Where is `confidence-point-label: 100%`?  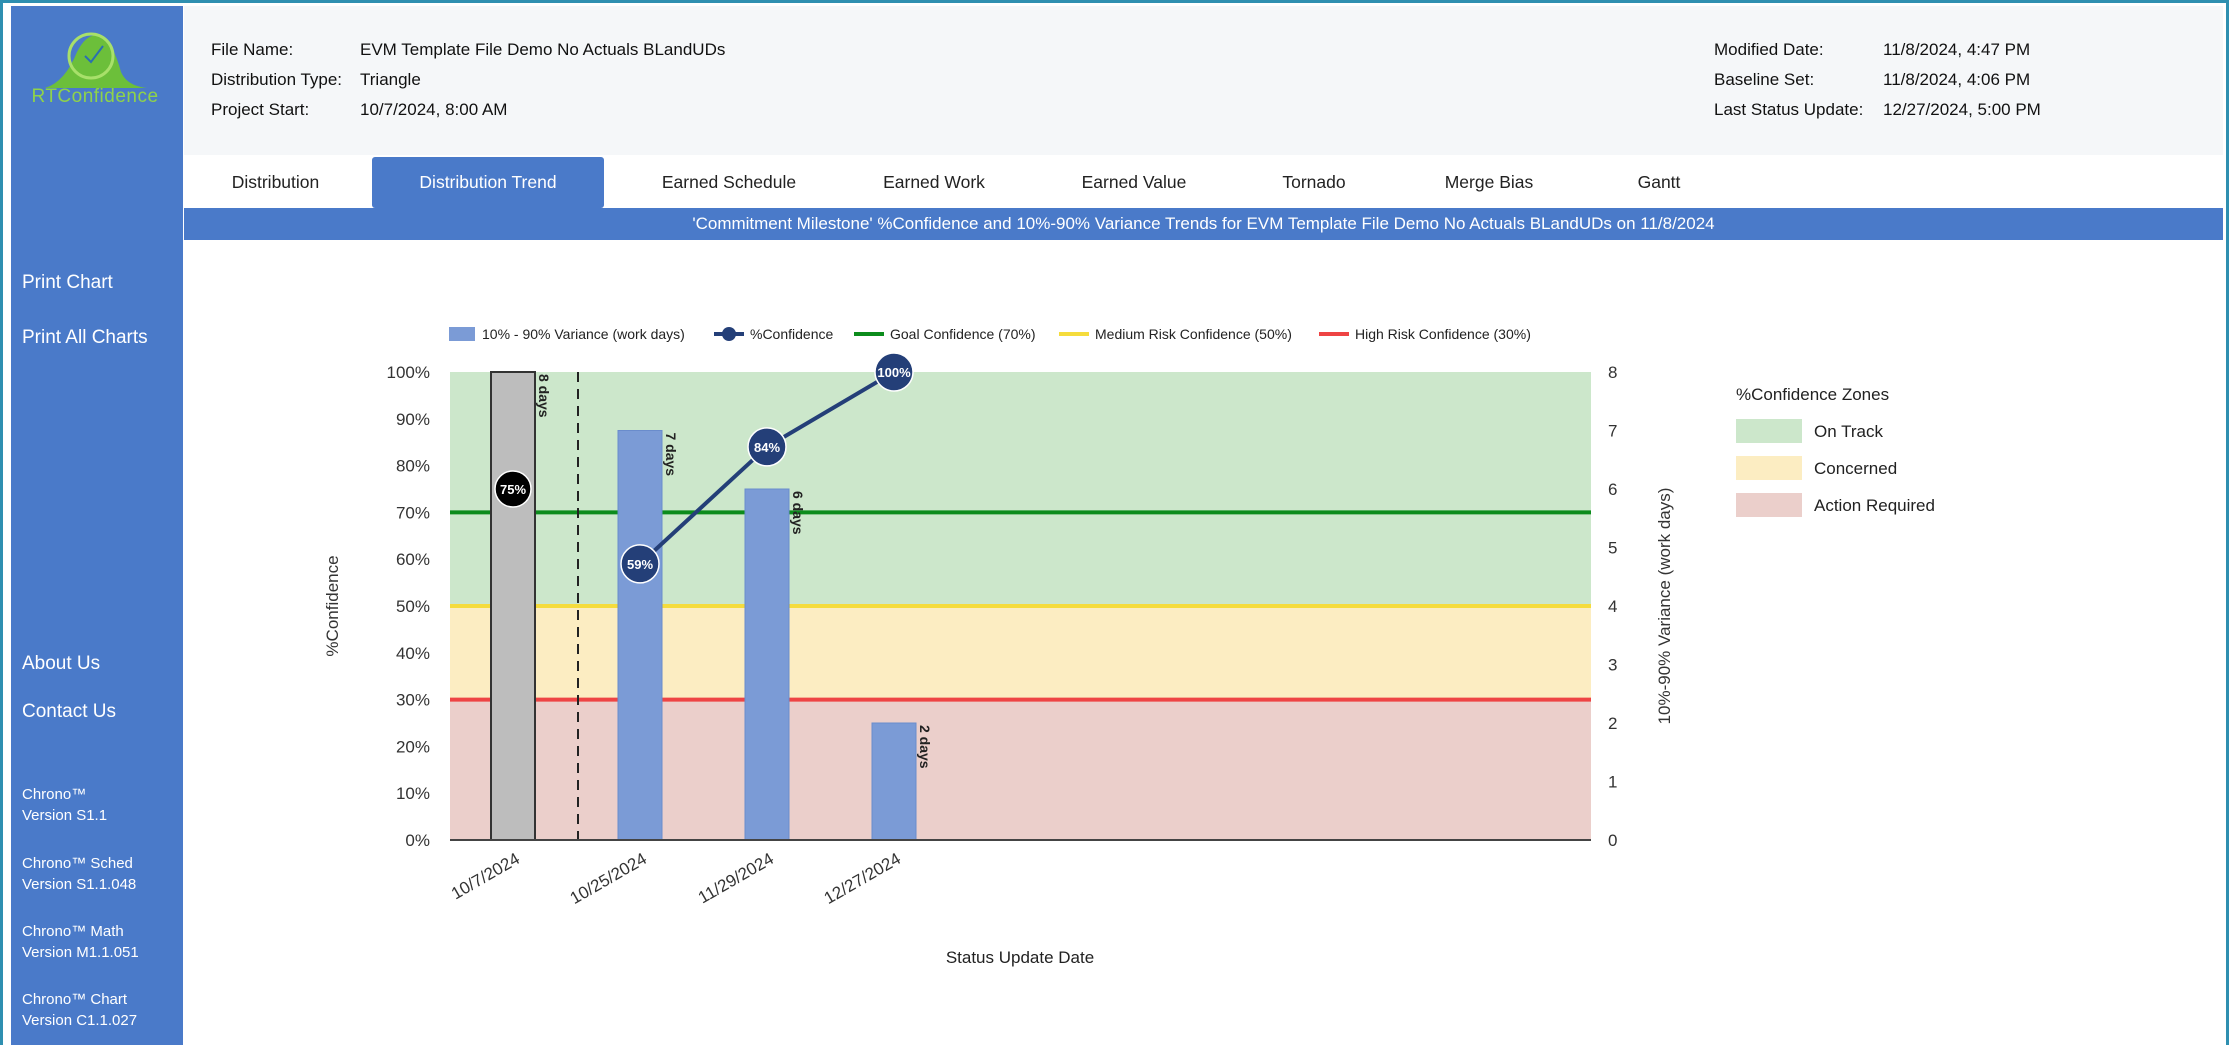 confidence-point-label: 100% is located at coordinates (894, 372).